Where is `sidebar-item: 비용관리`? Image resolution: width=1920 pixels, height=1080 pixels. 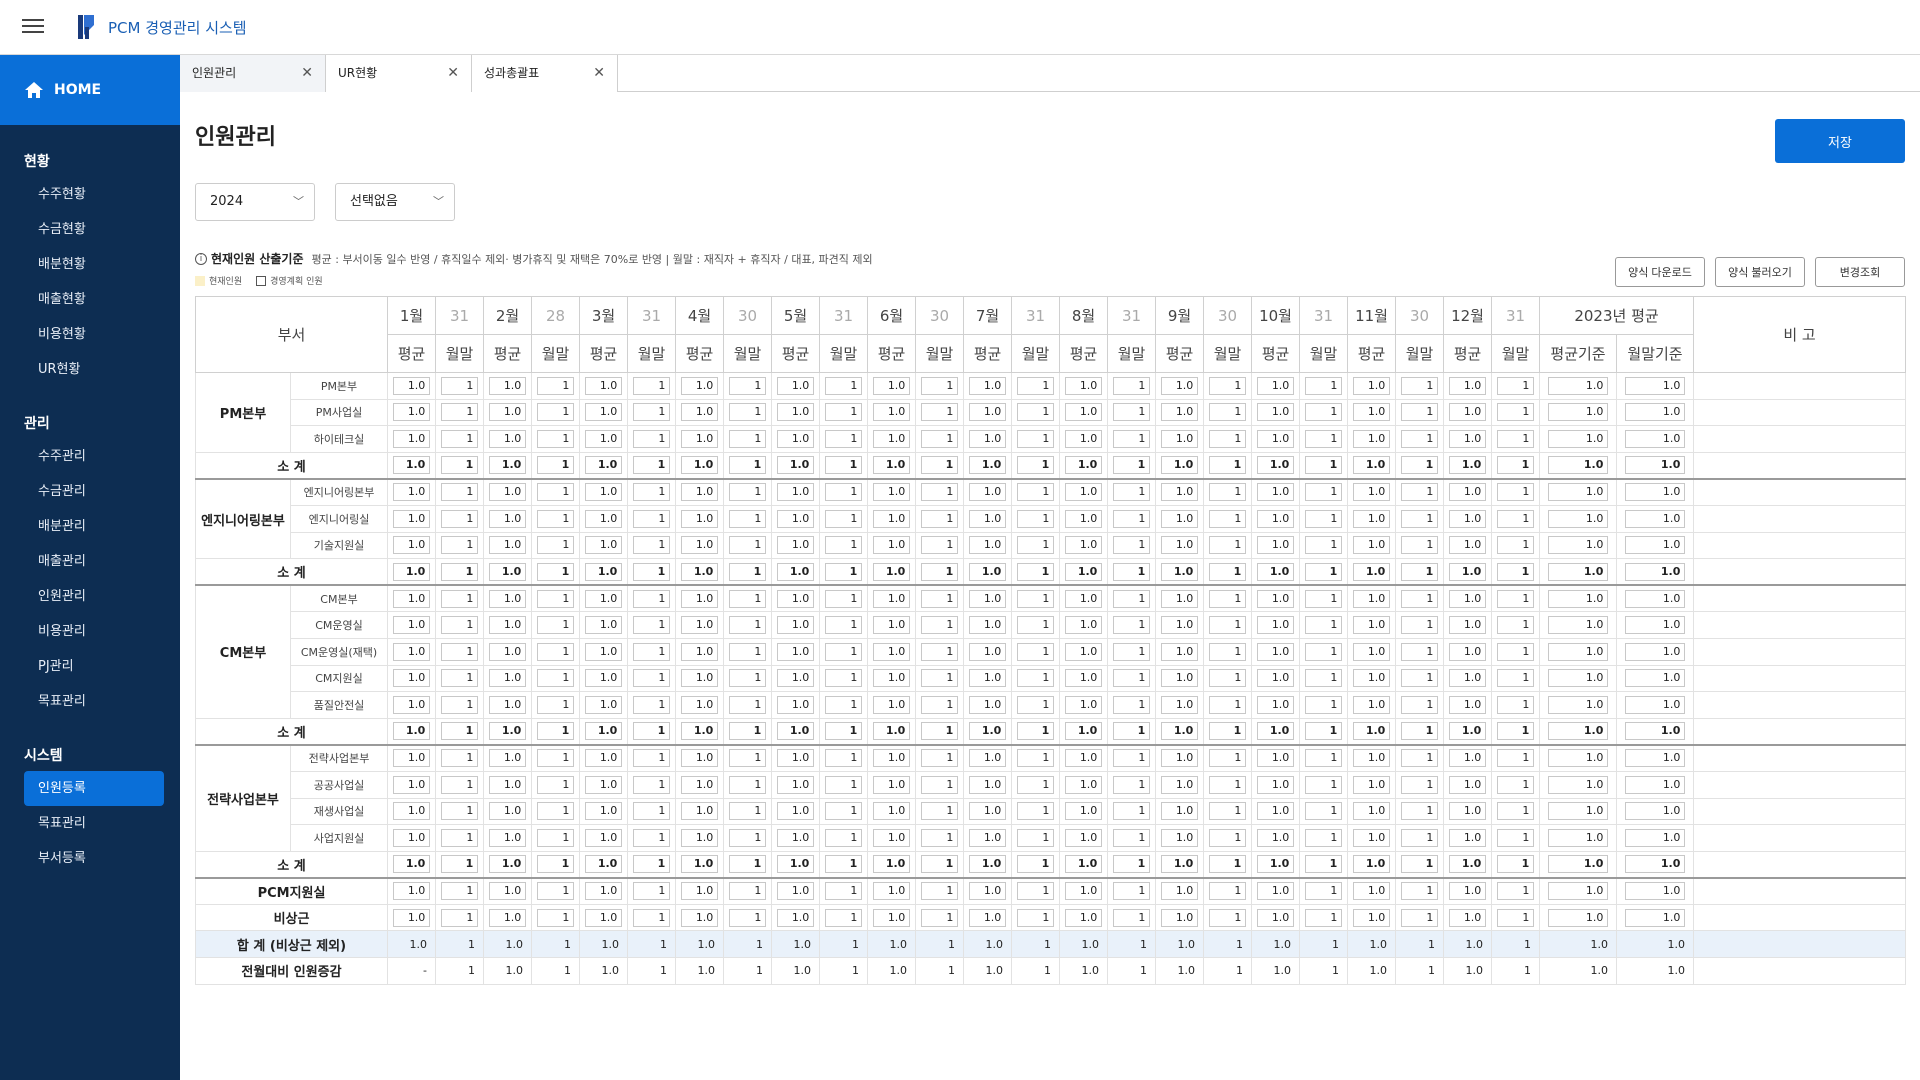
sidebar-item: 비용관리 is located at coordinates (90, 631).